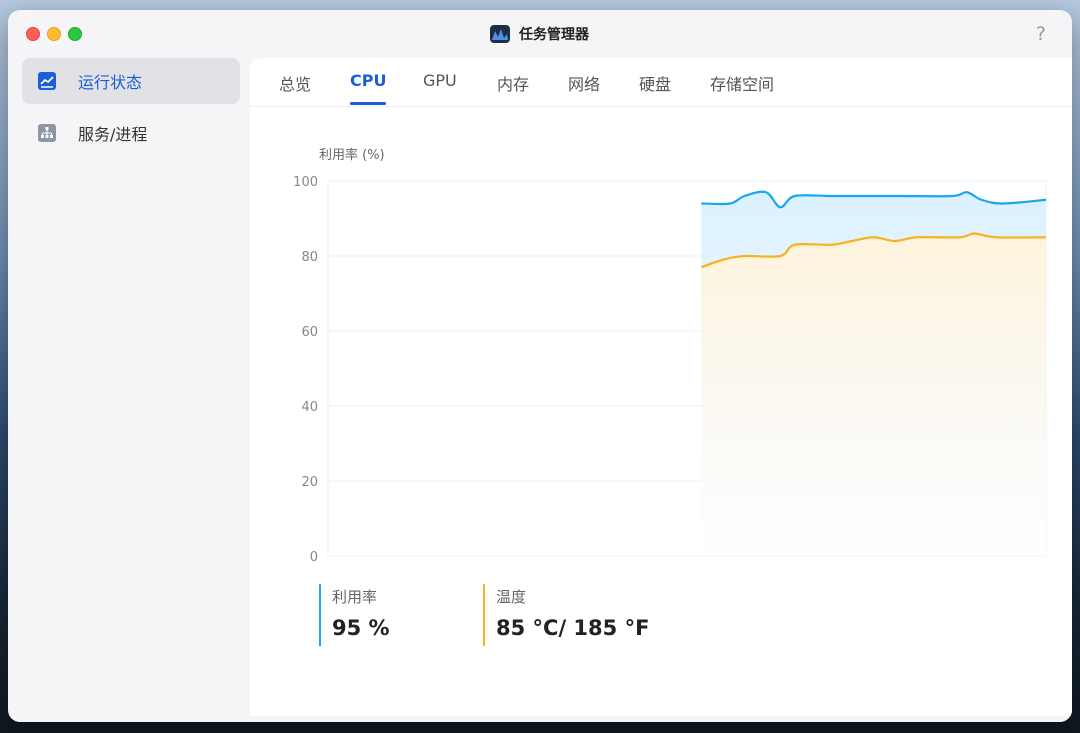 The image size is (1080, 733). Describe the element at coordinates (113, 134) in the screenshot. I see `sidebar-item-label: 服务/进程` at that location.